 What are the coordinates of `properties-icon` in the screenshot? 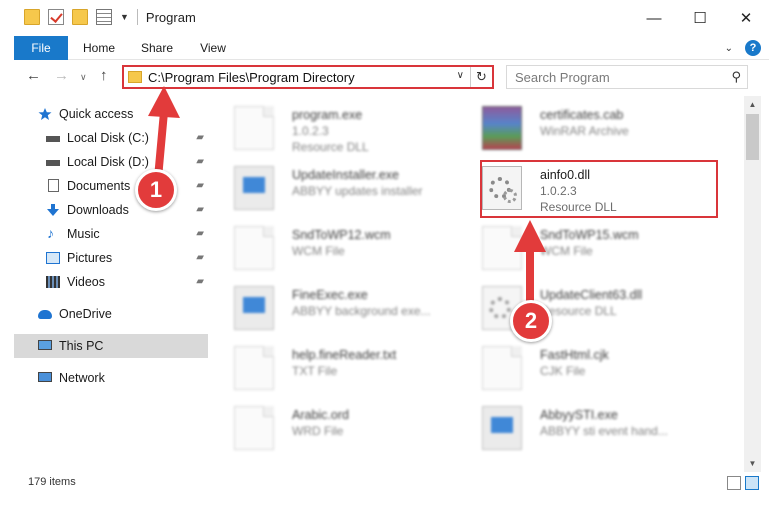 It's located at (104, 17).